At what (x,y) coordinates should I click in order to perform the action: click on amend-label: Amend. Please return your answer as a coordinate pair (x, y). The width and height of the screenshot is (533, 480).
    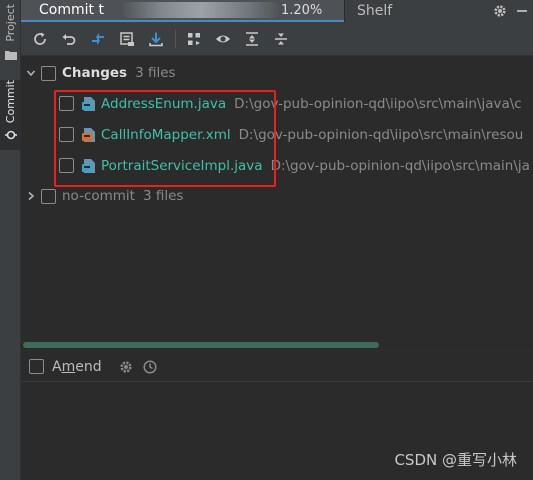
    Looking at the image, I should click on (77, 367).